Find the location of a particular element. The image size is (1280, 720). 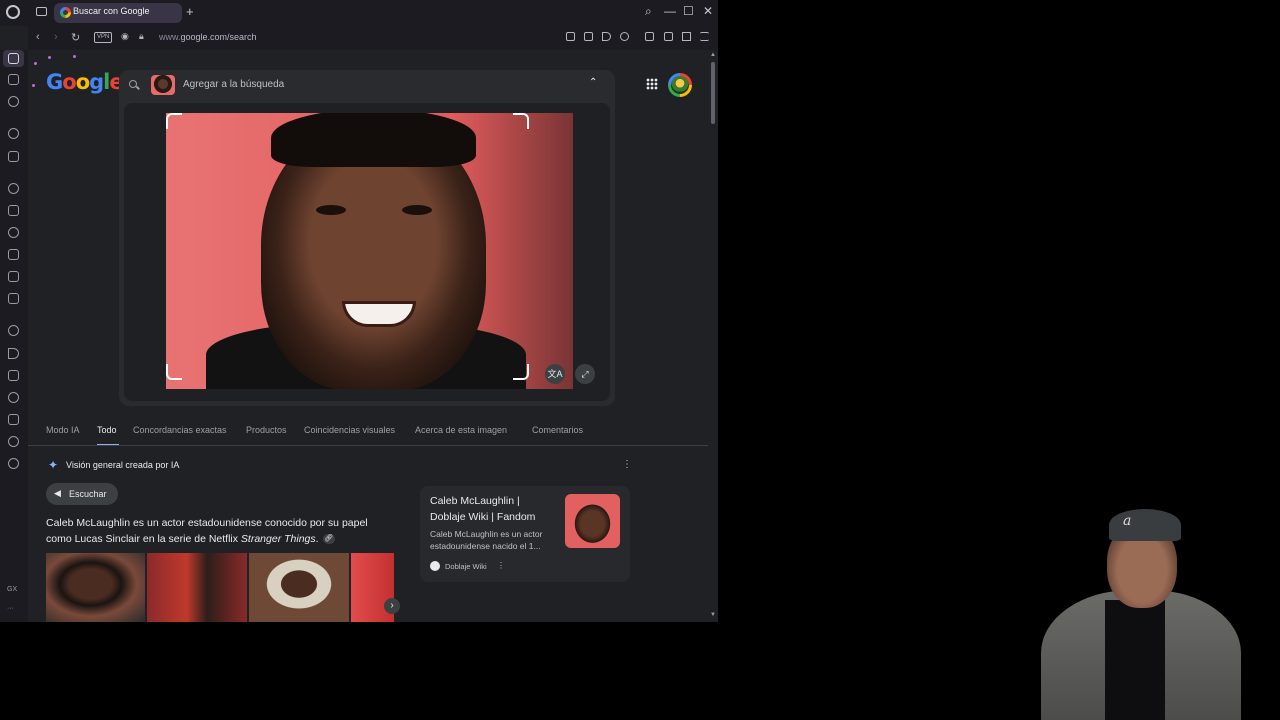

opera-logo-icon is located at coordinates (13, 12).